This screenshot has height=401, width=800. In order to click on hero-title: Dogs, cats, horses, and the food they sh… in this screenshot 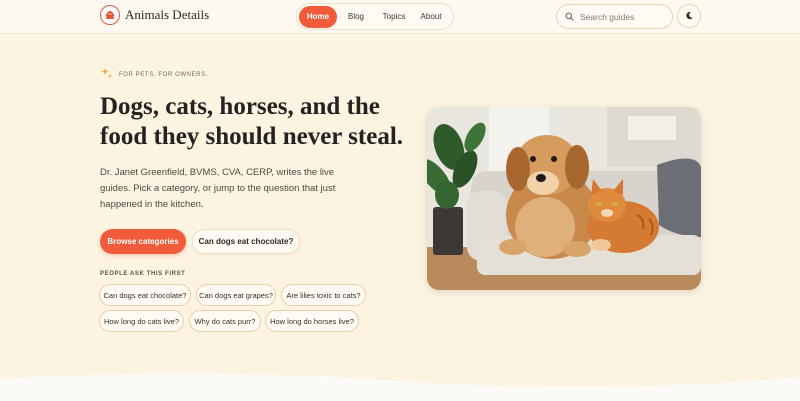, I will do `click(252, 121)`.